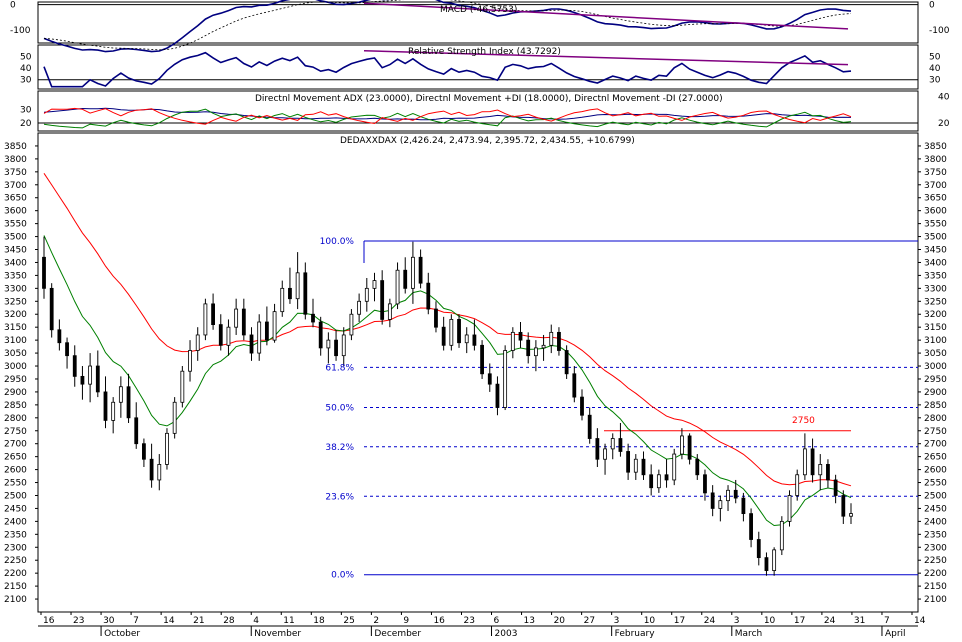  I want to click on x-day-label: 2, so click(376, 621).